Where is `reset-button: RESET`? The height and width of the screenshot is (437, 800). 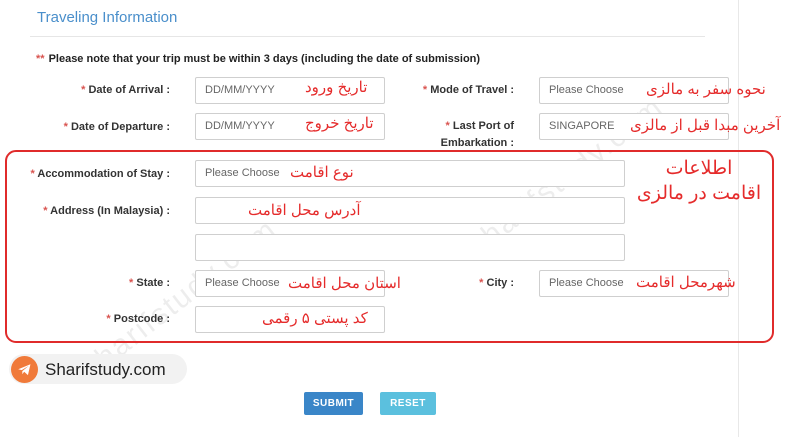 reset-button: RESET is located at coordinates (408, 403).